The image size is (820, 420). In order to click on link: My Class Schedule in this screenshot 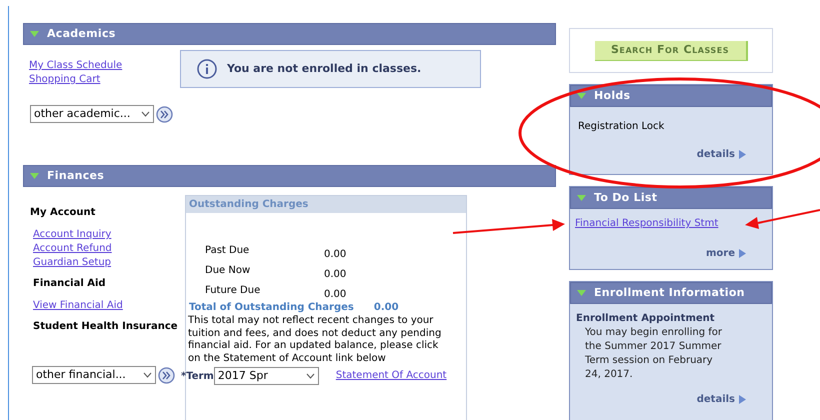, I will do `click(104, 66)`.